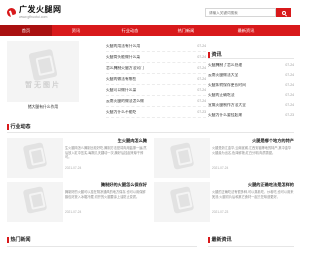  I want to click on card-title: 火腿的正确吃法是怎样的, so click(253, 184).